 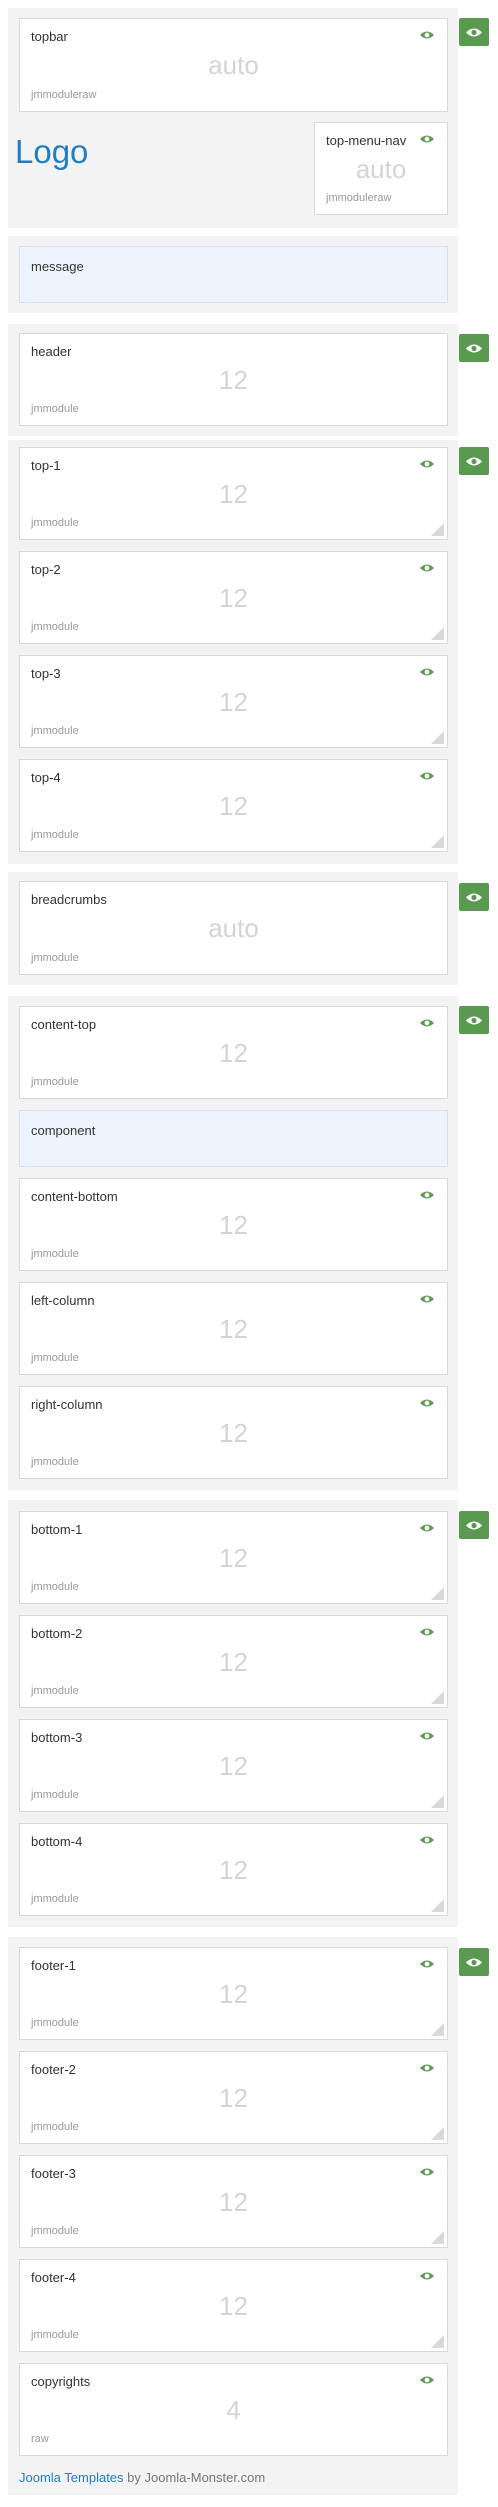 What do you see at coordinates (57, 266) in the screenshot?
I see `position-name: message` at bounding box center [57, 266].